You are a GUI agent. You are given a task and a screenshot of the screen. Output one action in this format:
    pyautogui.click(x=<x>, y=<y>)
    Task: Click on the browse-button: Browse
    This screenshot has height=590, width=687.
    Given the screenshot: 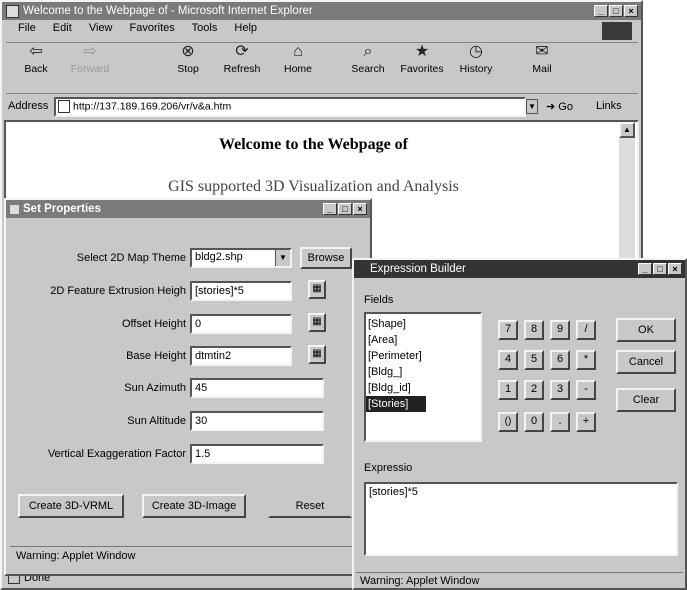 What is the action you would take?
    pyautogui.click(x=326, y=258)
    